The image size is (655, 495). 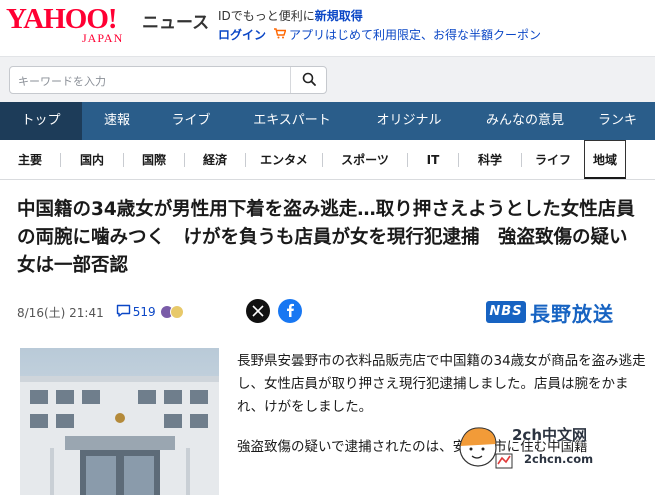 What do you see at coordinates (92, 159) in the screenshot?
I see `category-tab-domestic: 国内` at bounding box center [92, 159].